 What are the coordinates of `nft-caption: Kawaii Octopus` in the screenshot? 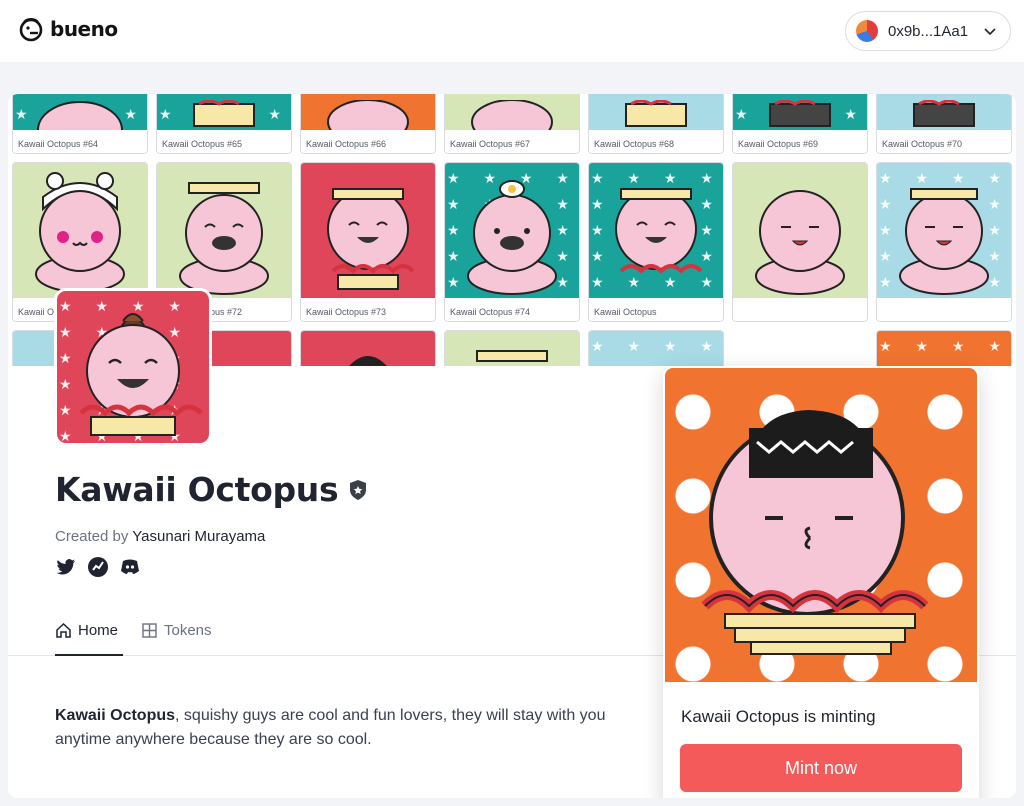 It's located at (625, 312).